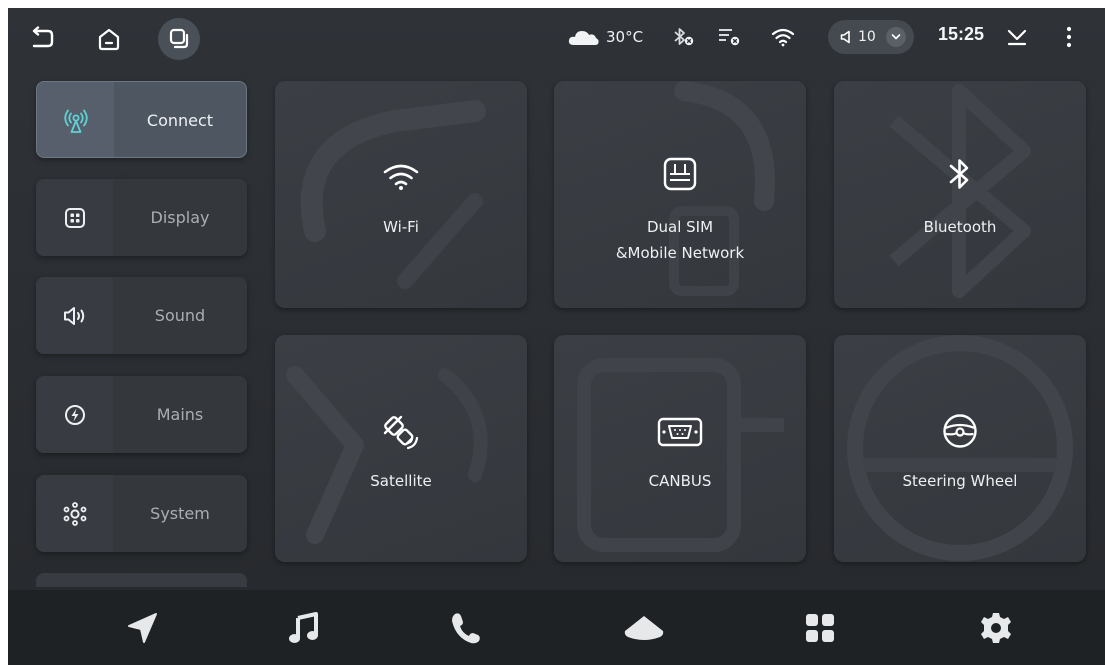  Describe the element at coordinates (401, 481) in the screenshot. I see `tile-label: Satellite` at that location.